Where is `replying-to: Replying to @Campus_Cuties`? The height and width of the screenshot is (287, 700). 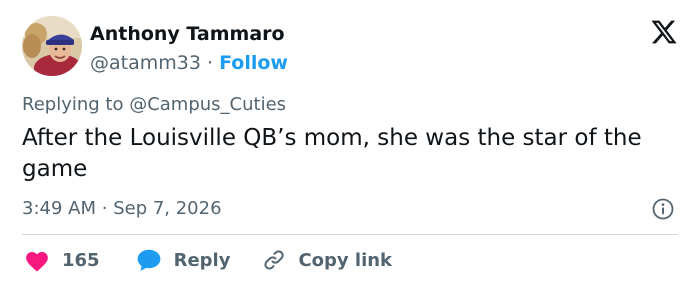
replying-to: Replying to @Campus_Cuties is located at coordinates (154, 105).